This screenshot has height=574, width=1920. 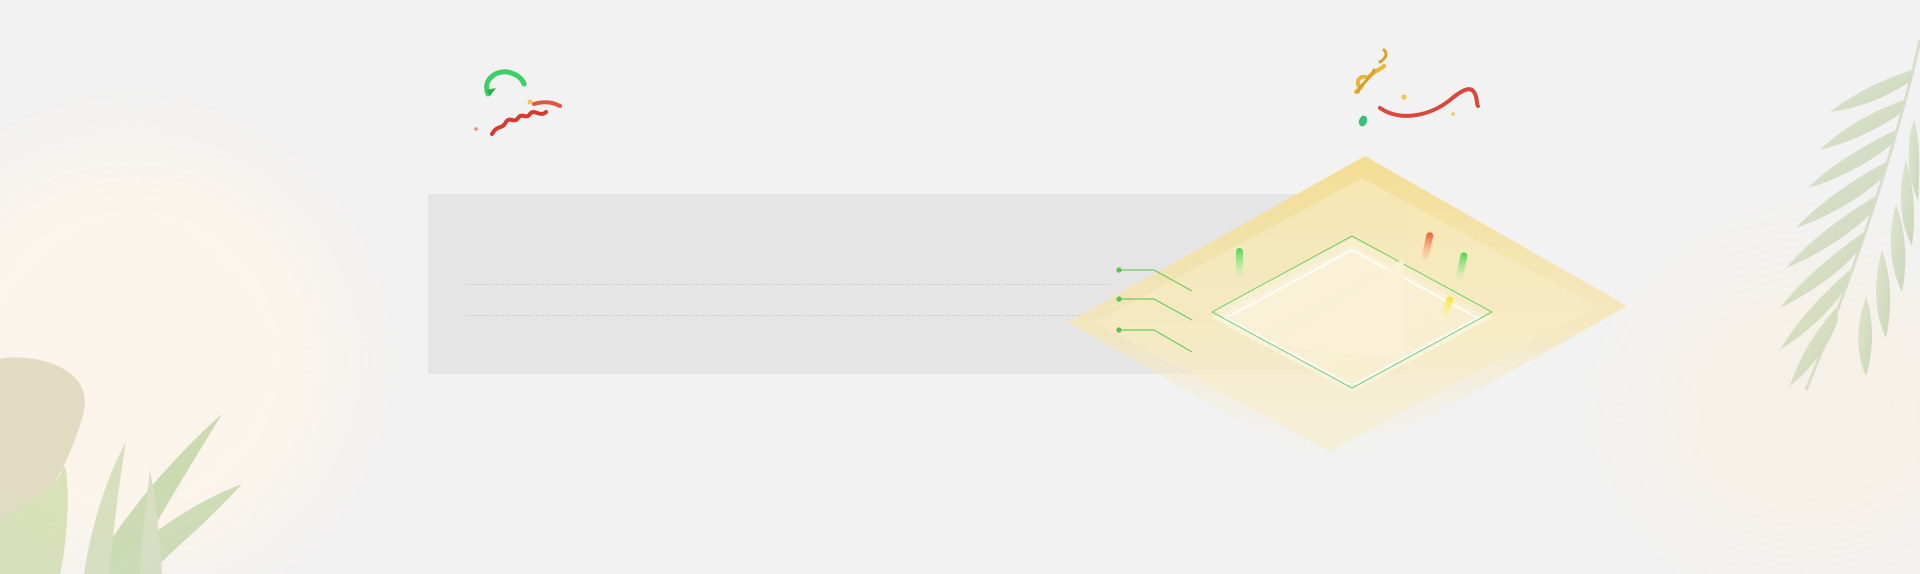 I want to click on left-plant-leaves, so click(x=121, y=465).